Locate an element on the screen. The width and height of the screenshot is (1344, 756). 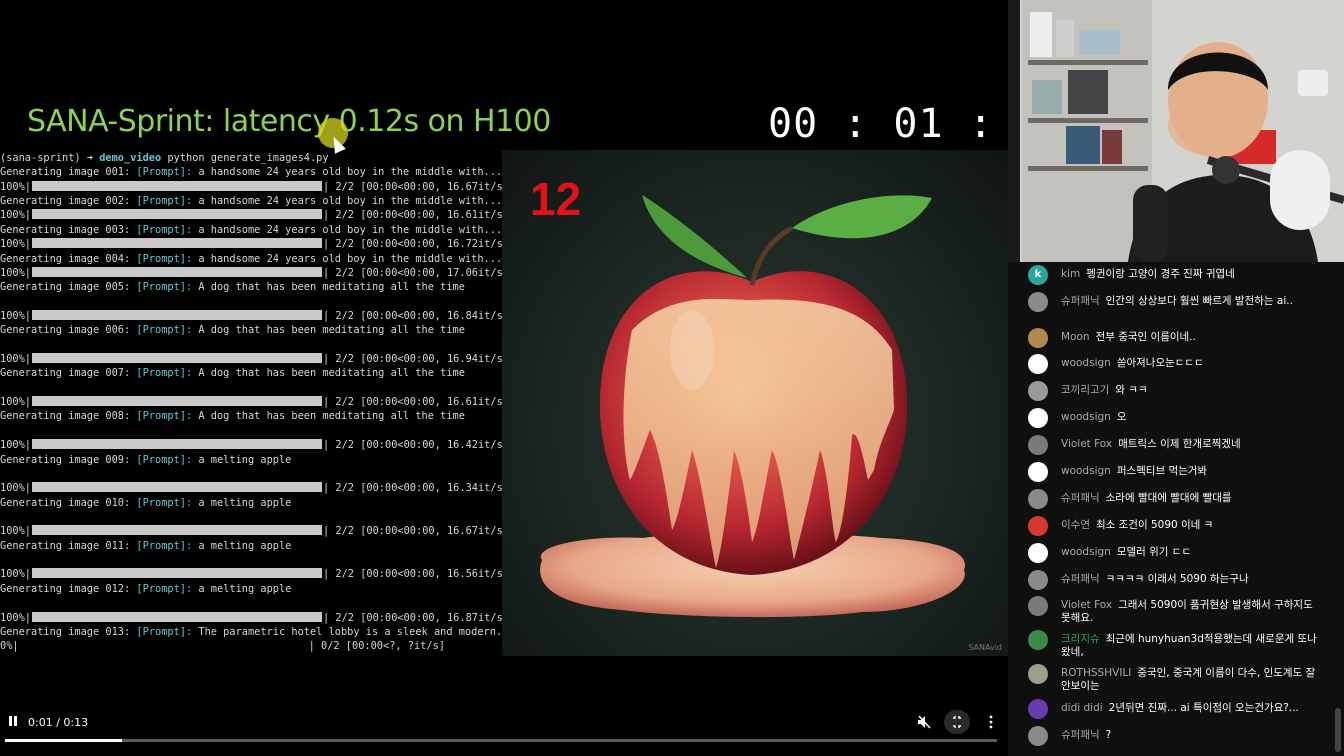
avatar-letter: k is located at coordinates (1038, 274).